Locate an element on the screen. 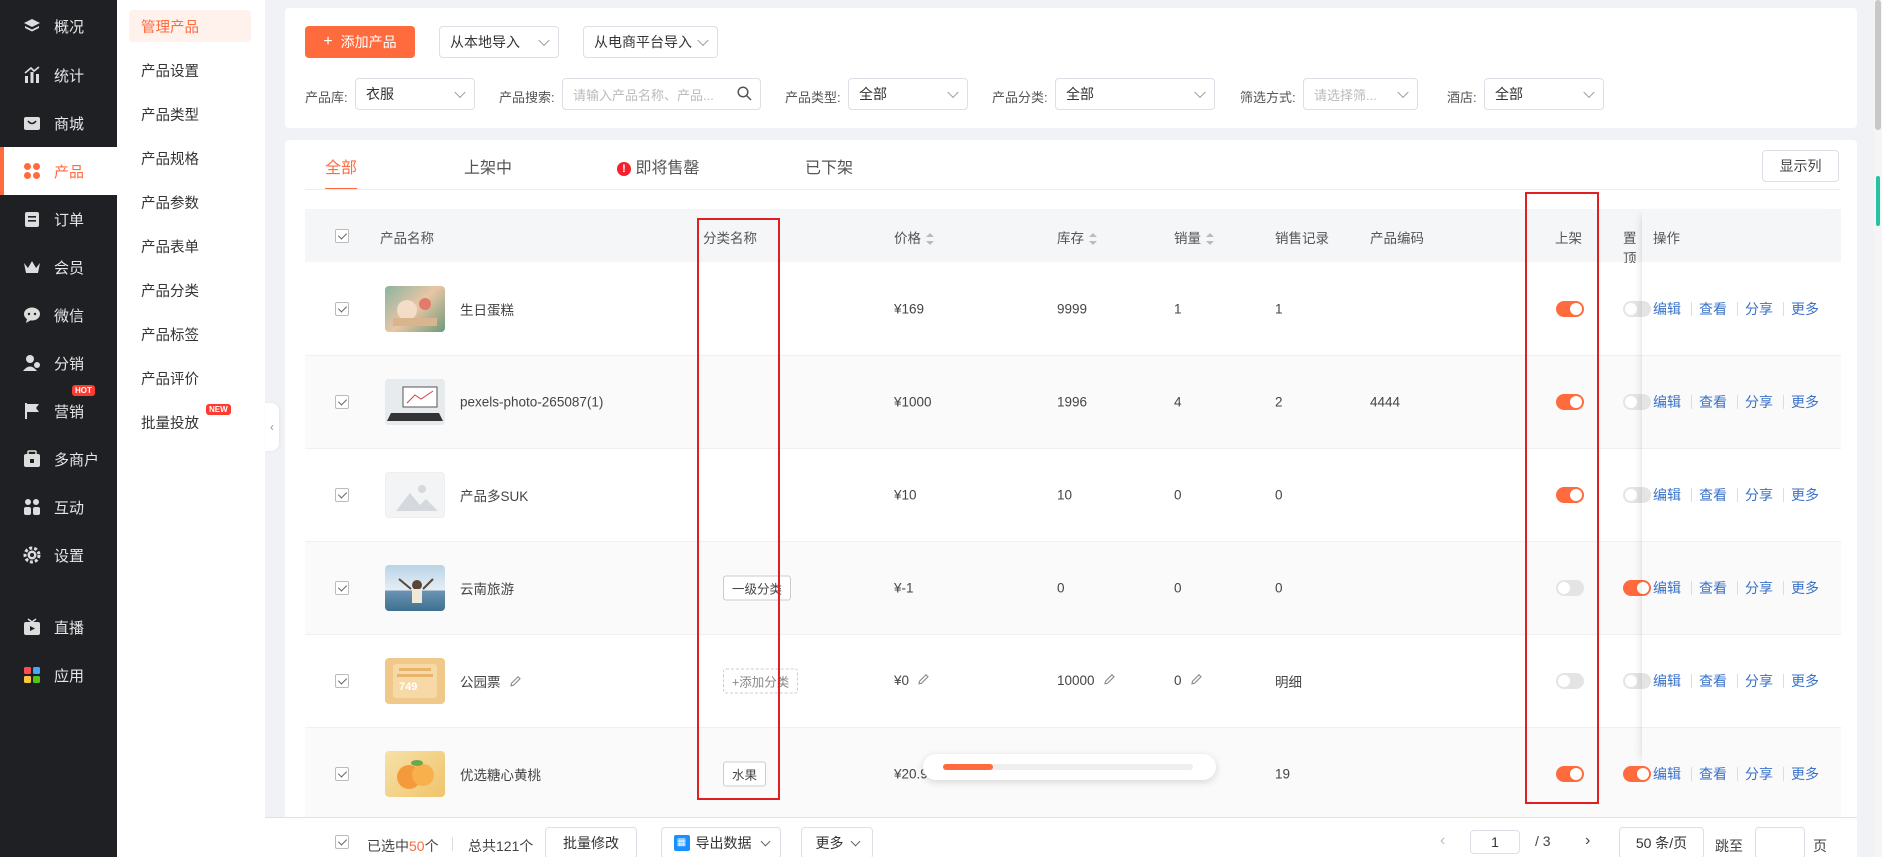 The width and height of the screenshot is (1882, 857). submenu-manage-products: 管理产品 is located at coordinates (190, 26).